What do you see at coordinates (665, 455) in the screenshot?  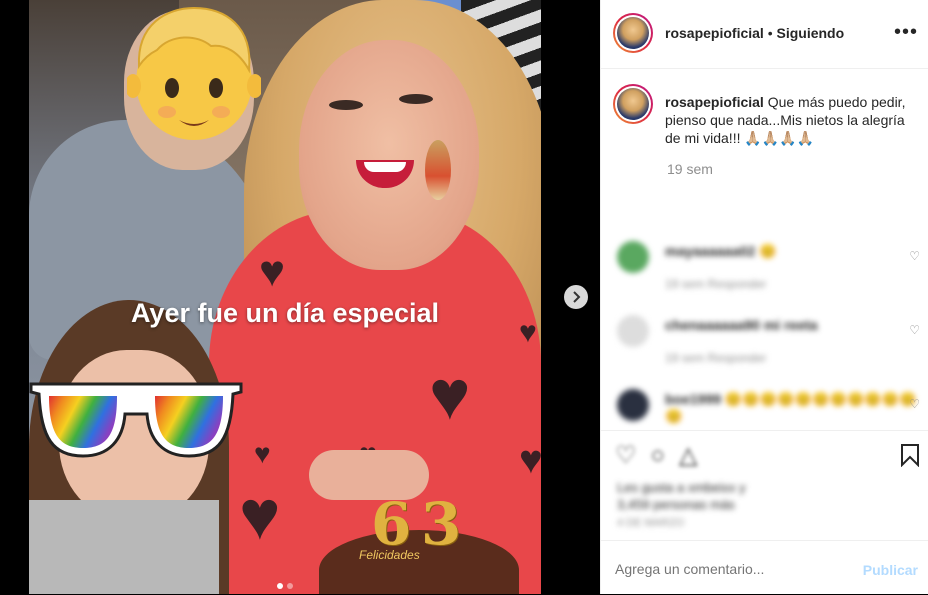 I see `comment-icon: ○` at bounding box center [665, 455].